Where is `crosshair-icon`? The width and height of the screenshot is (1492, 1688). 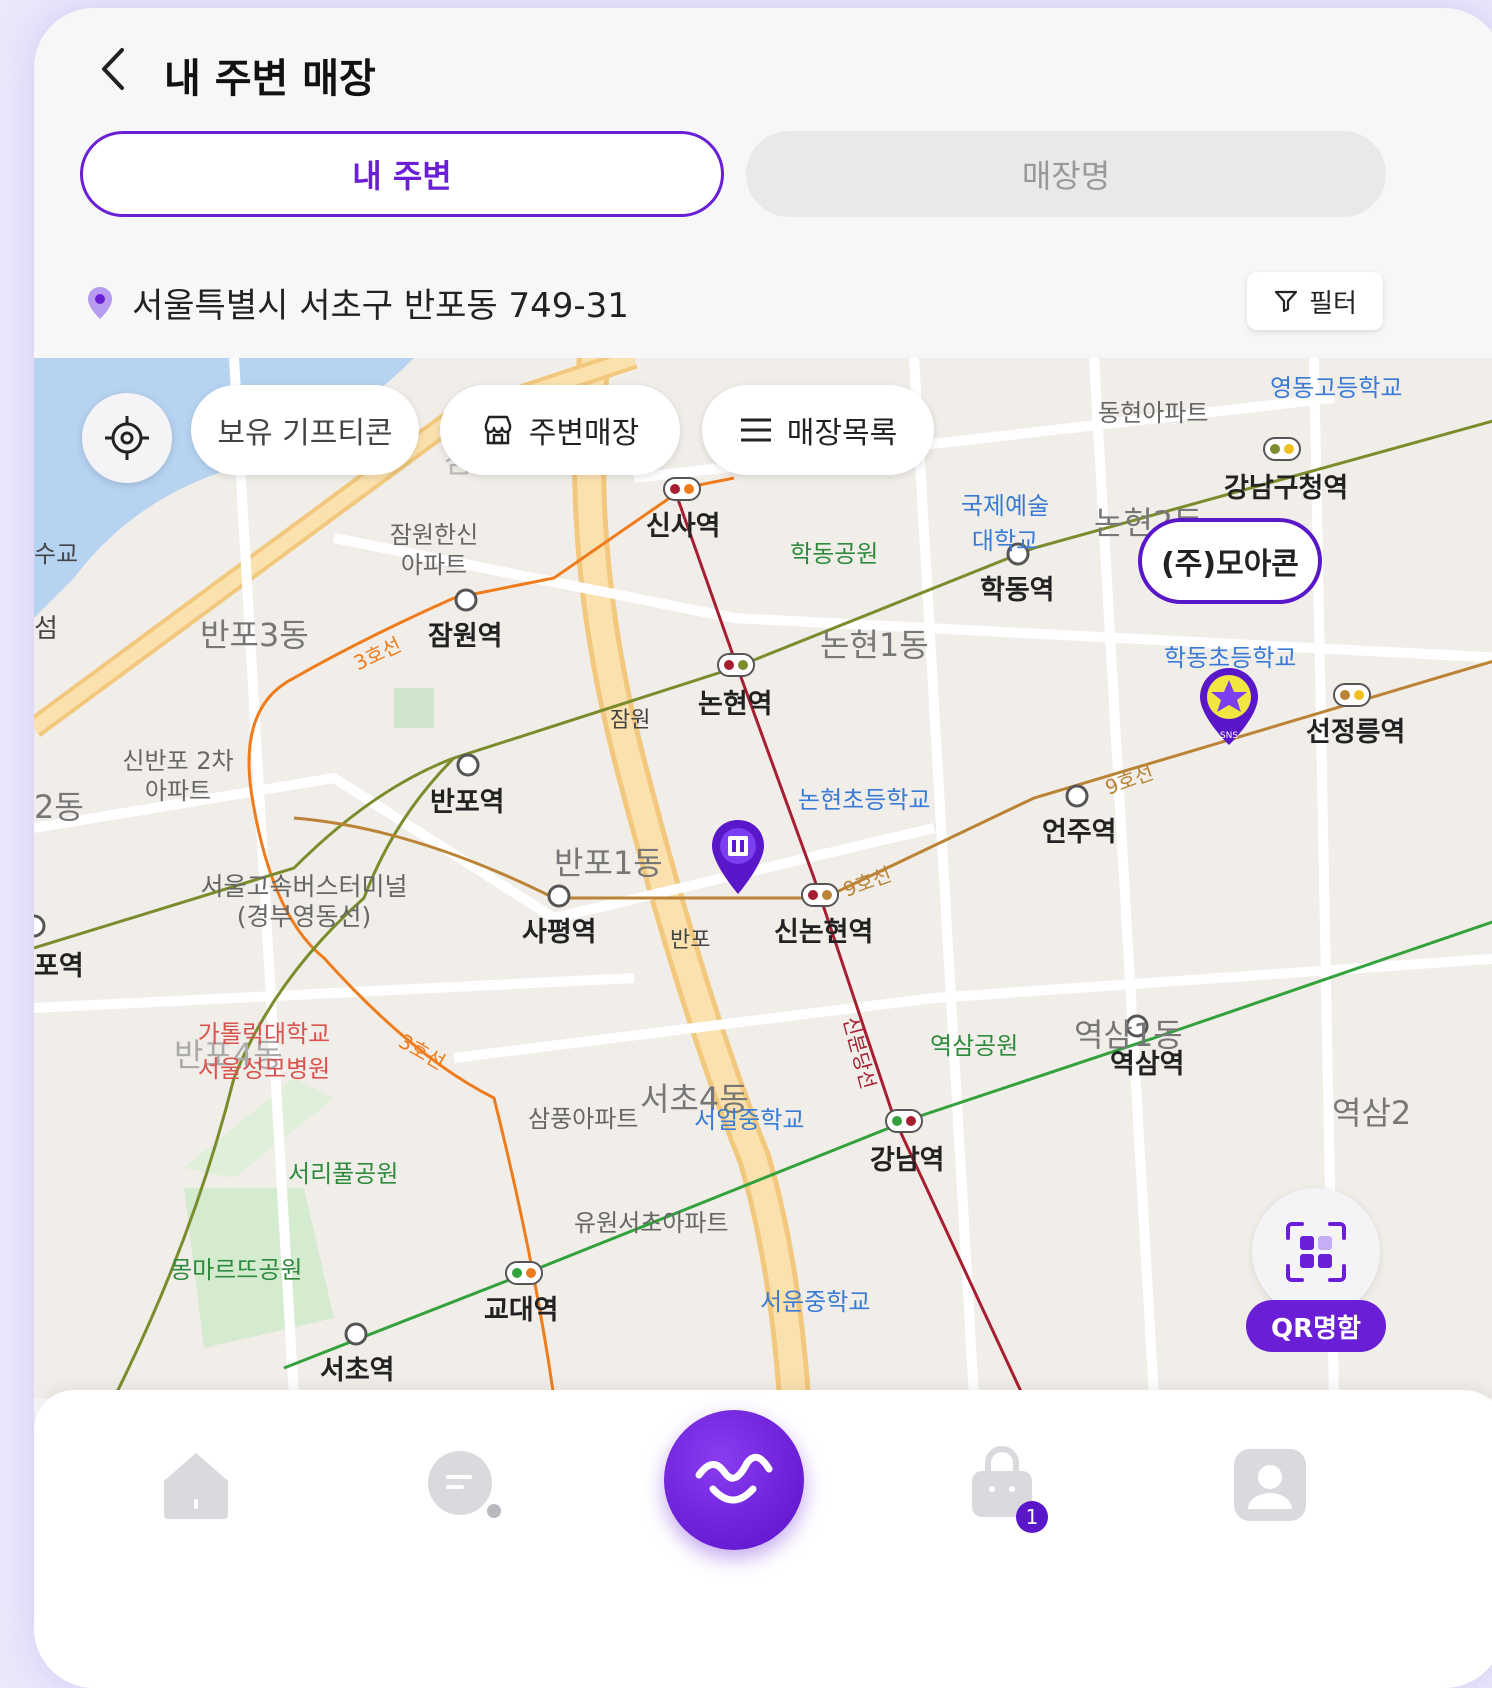 crosshair-icon is located at coordinates (127, 438).